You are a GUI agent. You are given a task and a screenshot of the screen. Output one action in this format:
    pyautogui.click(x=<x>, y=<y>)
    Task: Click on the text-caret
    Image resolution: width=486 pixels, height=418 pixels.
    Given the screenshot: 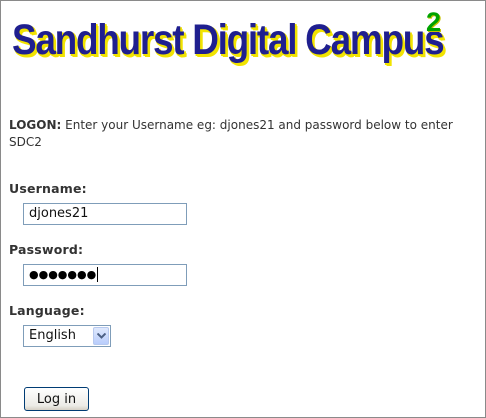 What is the action you would take?
    pyautogui.click(x=98, y=274)
    